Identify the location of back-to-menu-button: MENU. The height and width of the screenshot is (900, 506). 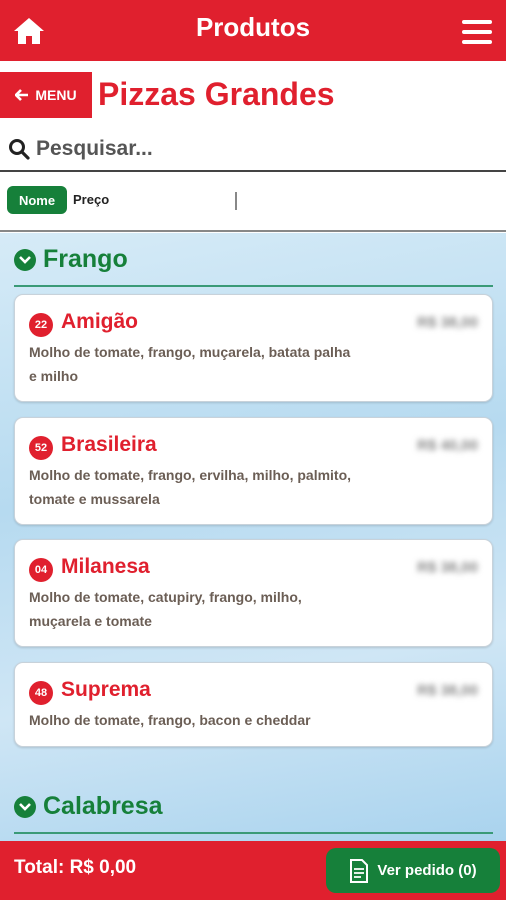
(46, 95).